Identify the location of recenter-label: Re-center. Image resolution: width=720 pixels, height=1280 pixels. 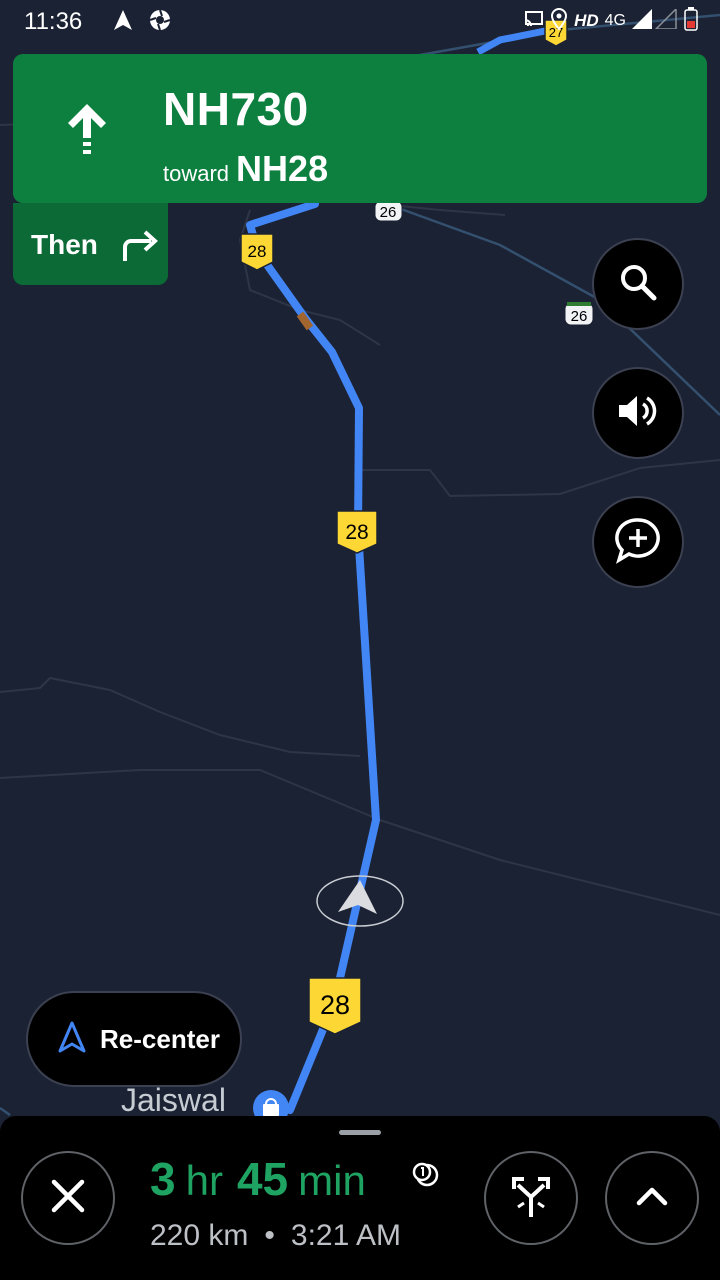
(160, 1038).